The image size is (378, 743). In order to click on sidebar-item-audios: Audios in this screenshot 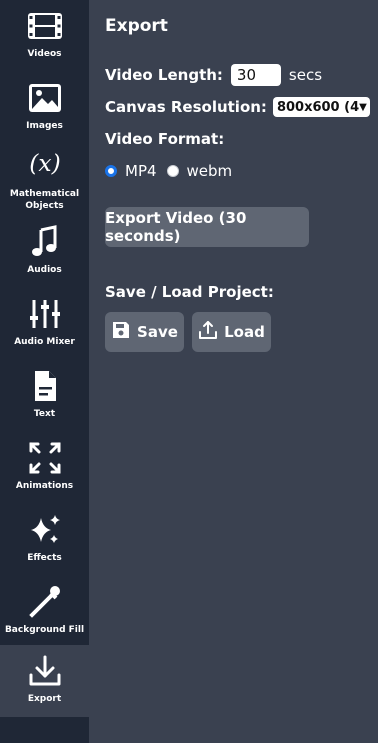, I will do `click(44, 252)`.